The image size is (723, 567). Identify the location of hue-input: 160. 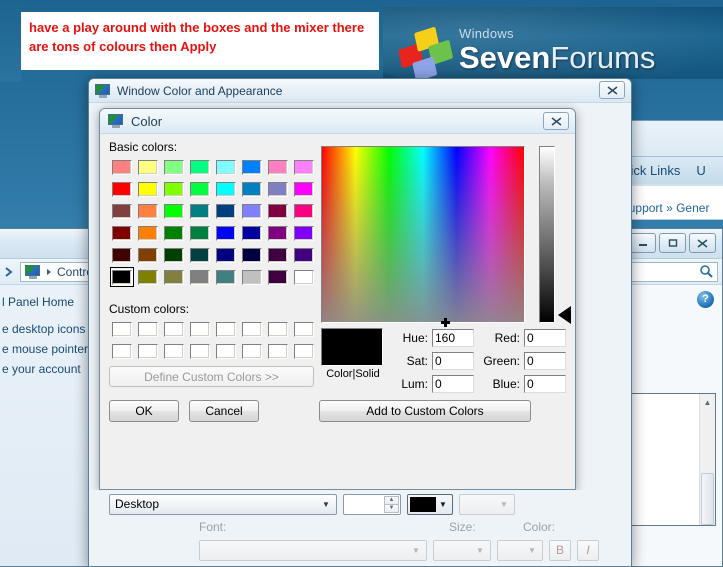
(453, 337).